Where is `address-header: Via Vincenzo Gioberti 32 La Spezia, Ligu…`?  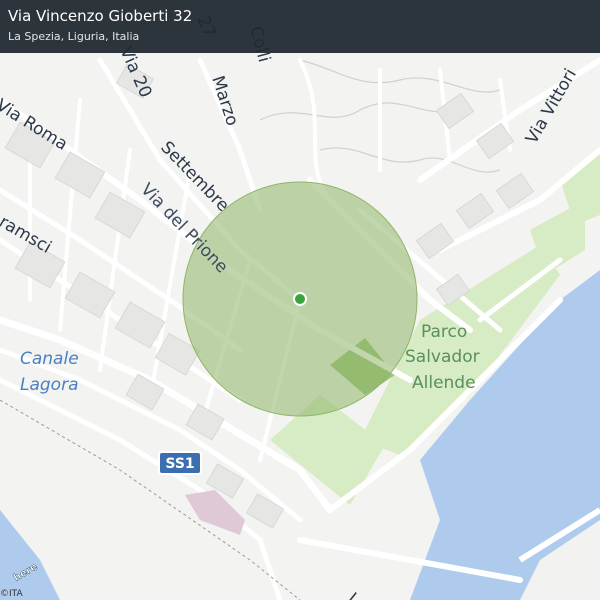
address-header: Via Vincenzo Gioberti 32 La Spezia, Ligu… is located at coordinates (300, 26).